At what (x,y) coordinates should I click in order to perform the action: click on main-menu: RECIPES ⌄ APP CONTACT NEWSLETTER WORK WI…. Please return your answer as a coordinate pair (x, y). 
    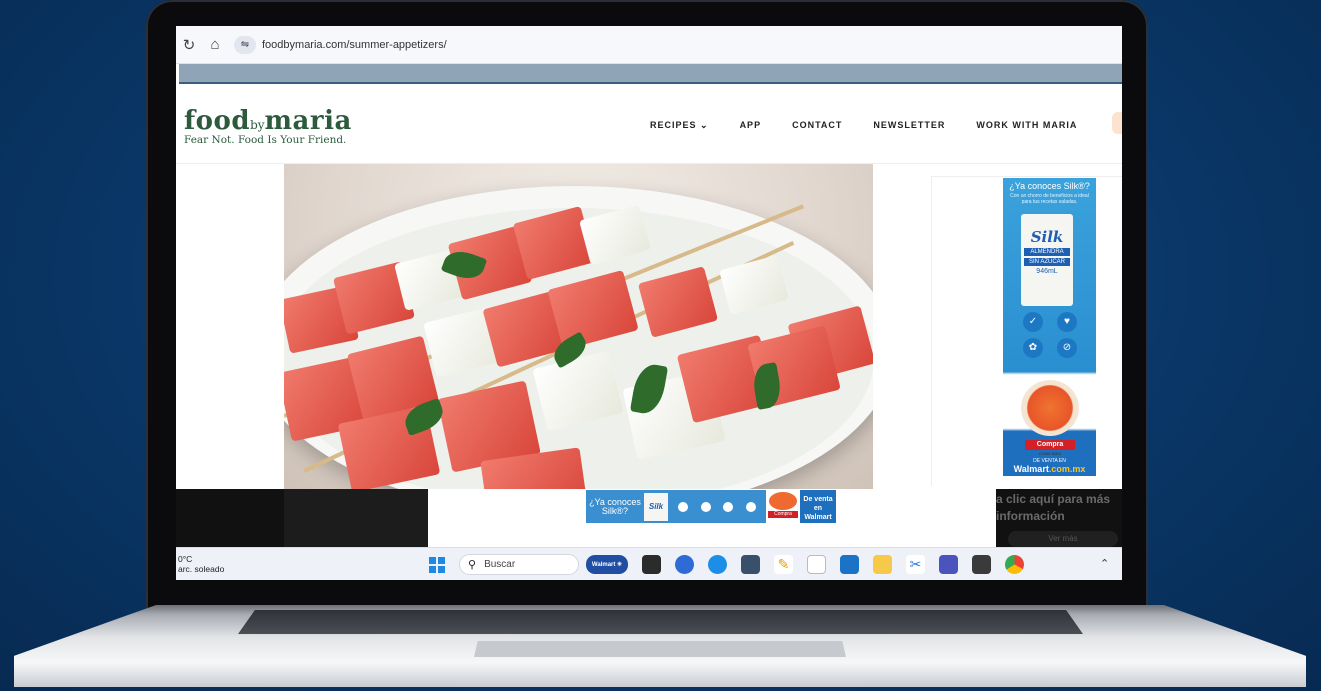
    Looking at the image, I should click on (879, 125).